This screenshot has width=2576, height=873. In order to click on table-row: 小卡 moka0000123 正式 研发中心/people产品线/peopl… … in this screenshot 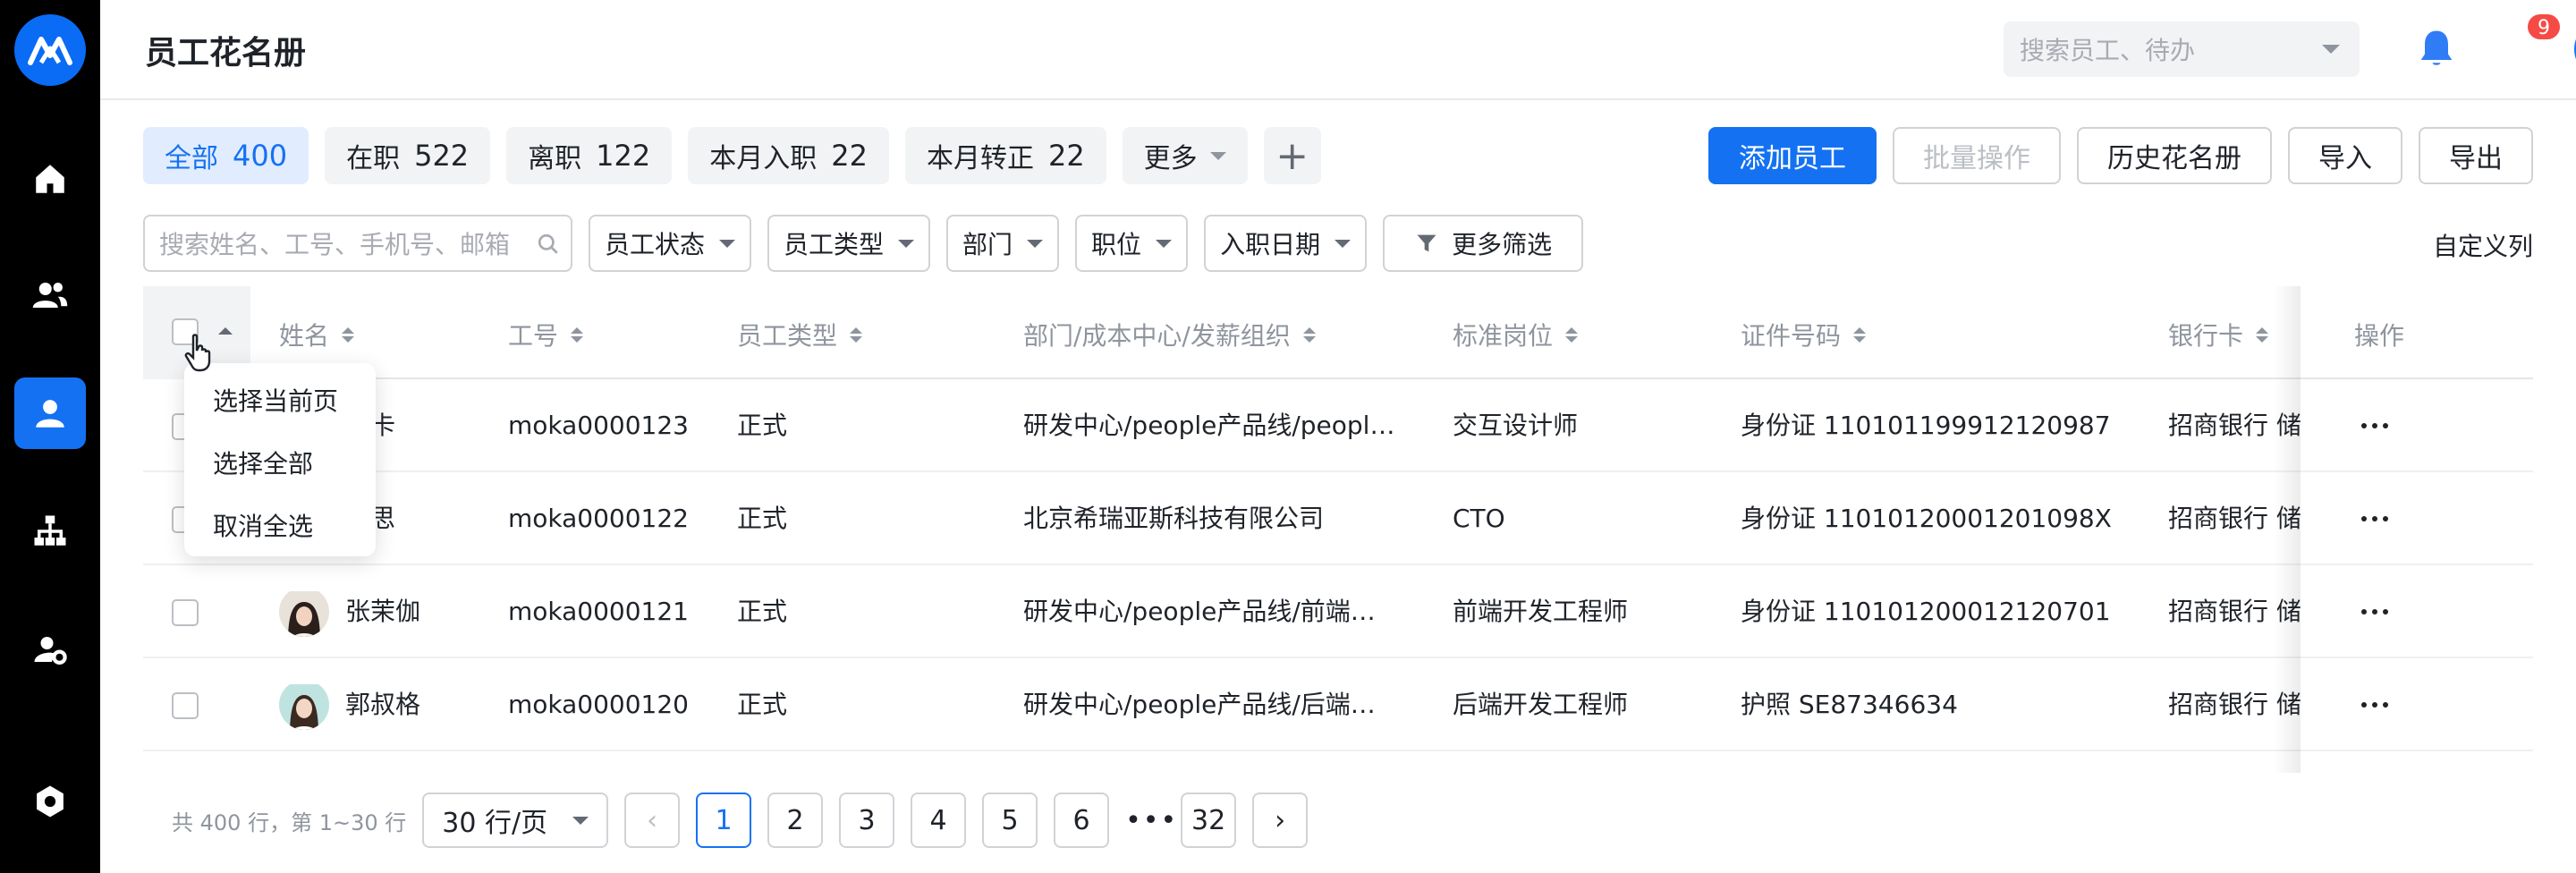, I will do `click(1338, 425)`.